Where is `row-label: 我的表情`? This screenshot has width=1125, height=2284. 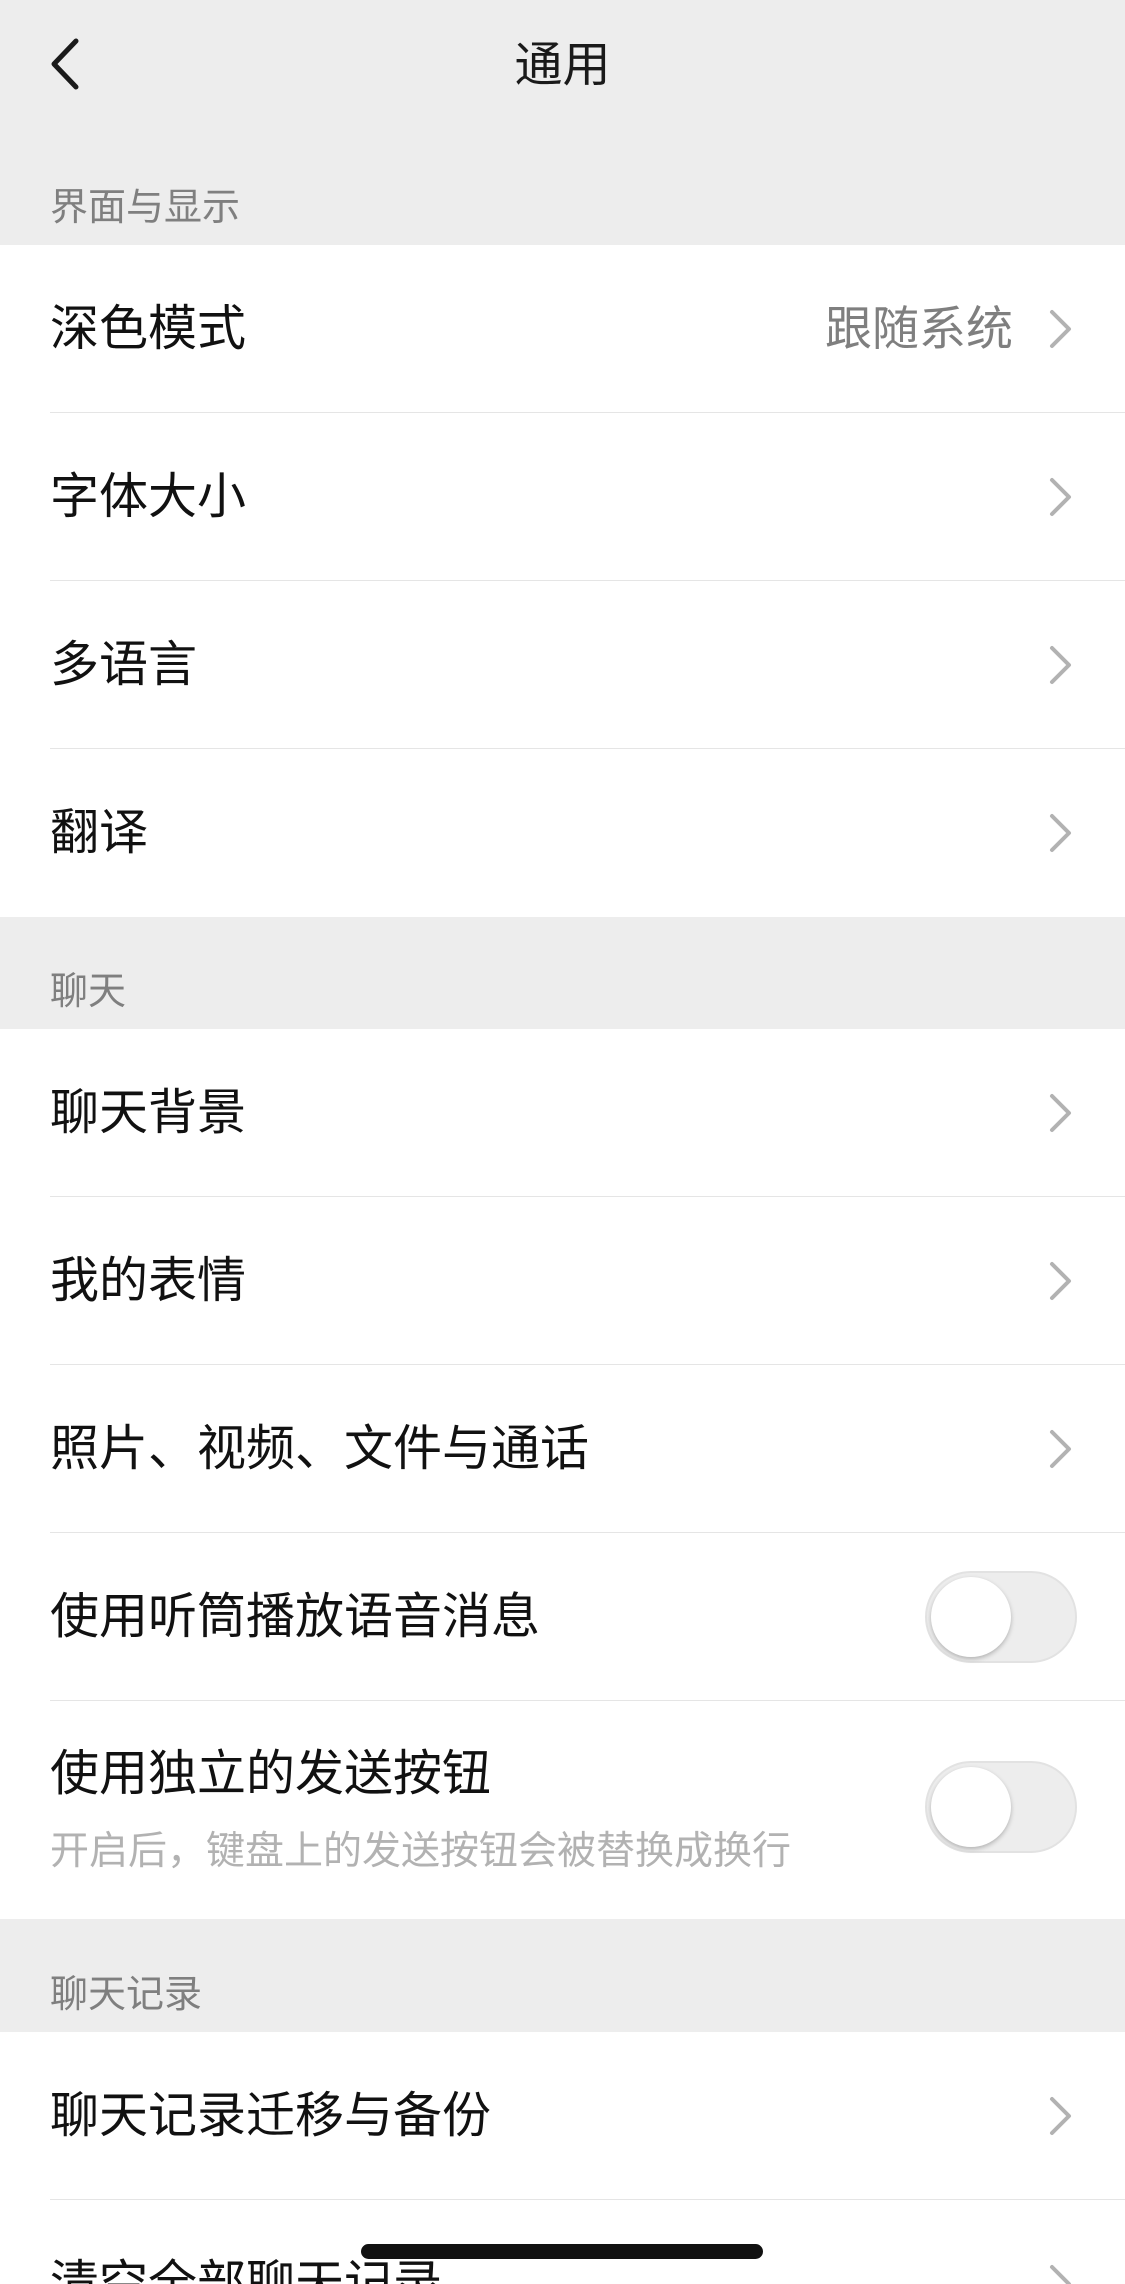 row-label: 我的表情 is located at coordinates (148, 1280).